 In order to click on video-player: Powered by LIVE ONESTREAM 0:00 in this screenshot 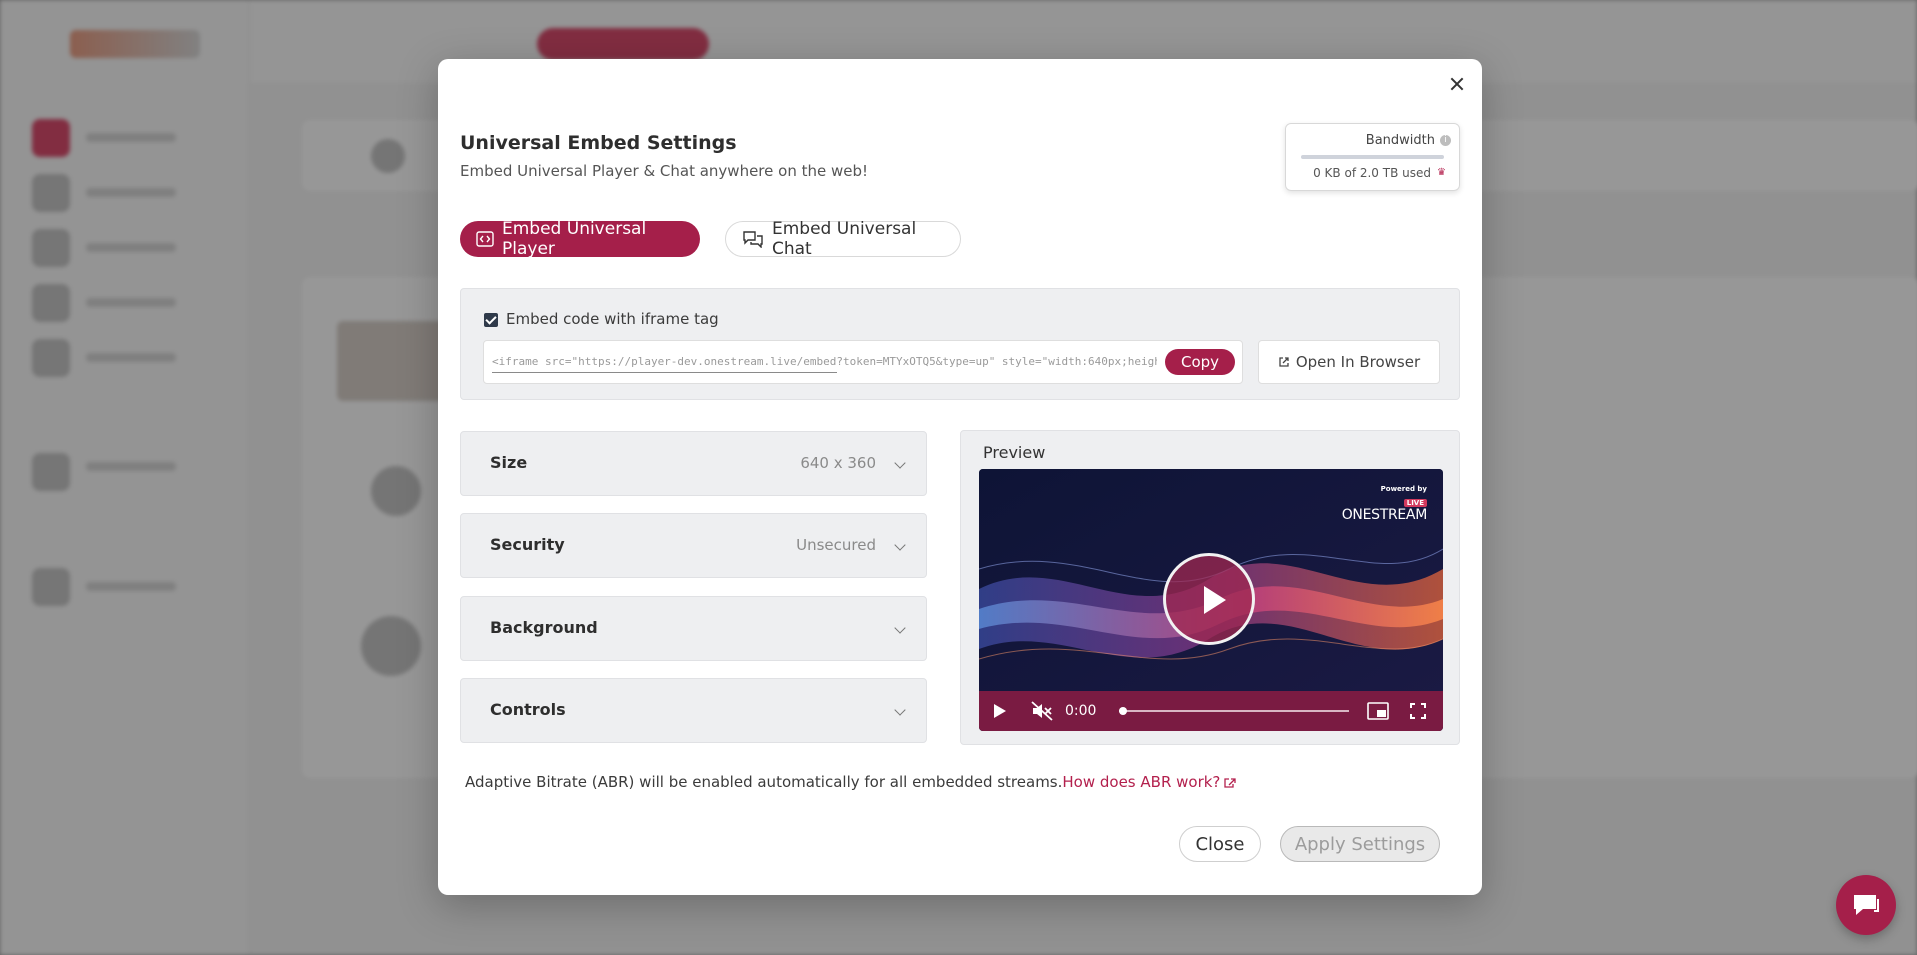, I will do `click(1211, 600)`.